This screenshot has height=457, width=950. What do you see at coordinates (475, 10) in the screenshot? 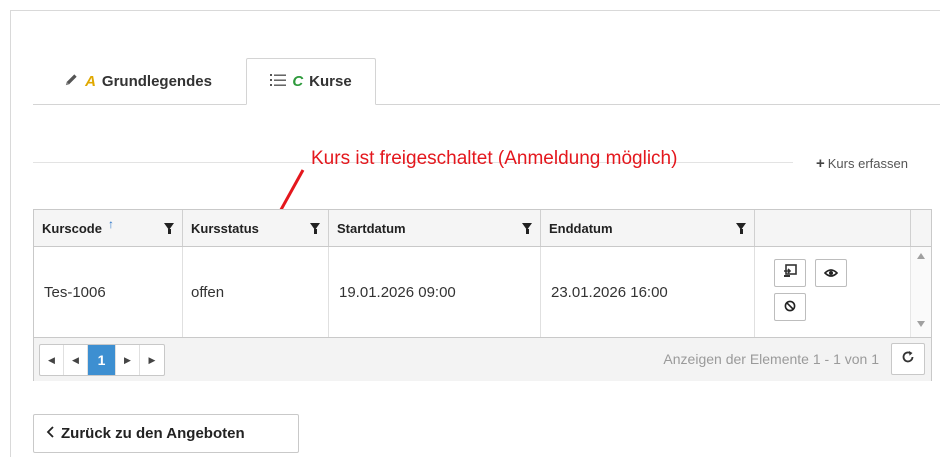
I see `frame-top-border` at bounding box center [475, 10].